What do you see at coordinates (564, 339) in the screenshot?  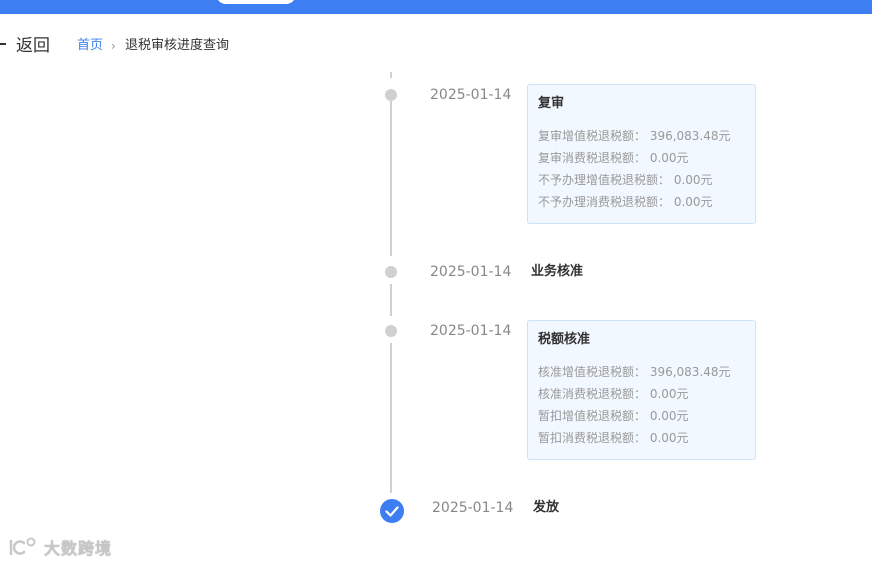 I see `card-title: 税额核准` at bounding box center [564, 339].